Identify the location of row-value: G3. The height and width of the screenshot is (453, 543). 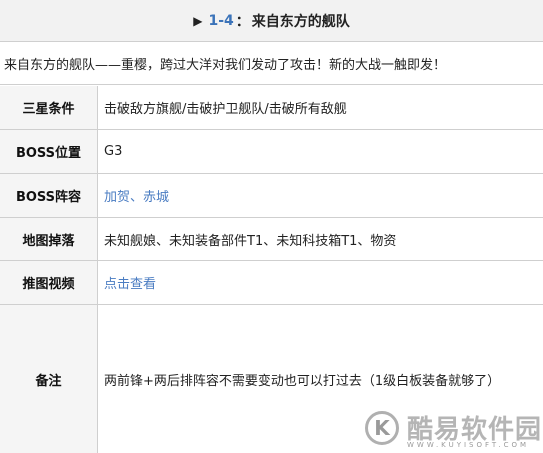
(113, 151).